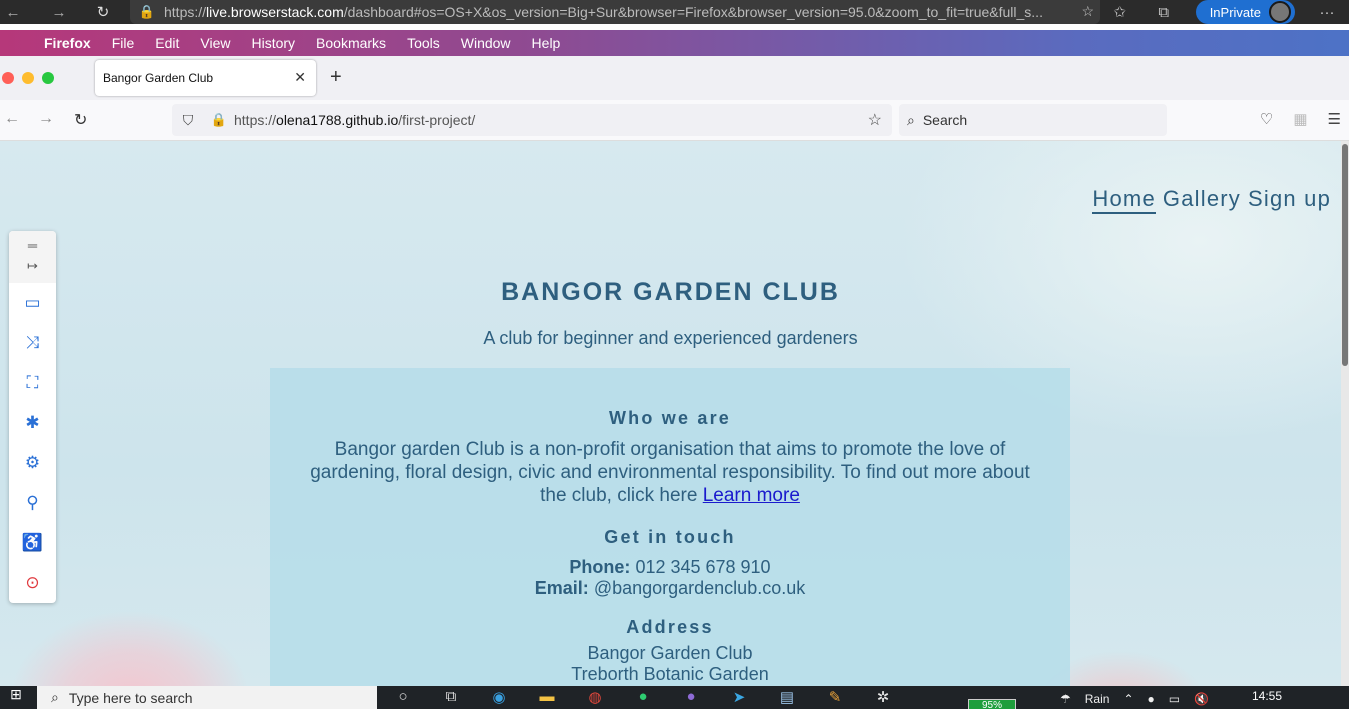 The image size is (1349, 709). I want to click on edge-forward-icon: →, so click(59, 12).